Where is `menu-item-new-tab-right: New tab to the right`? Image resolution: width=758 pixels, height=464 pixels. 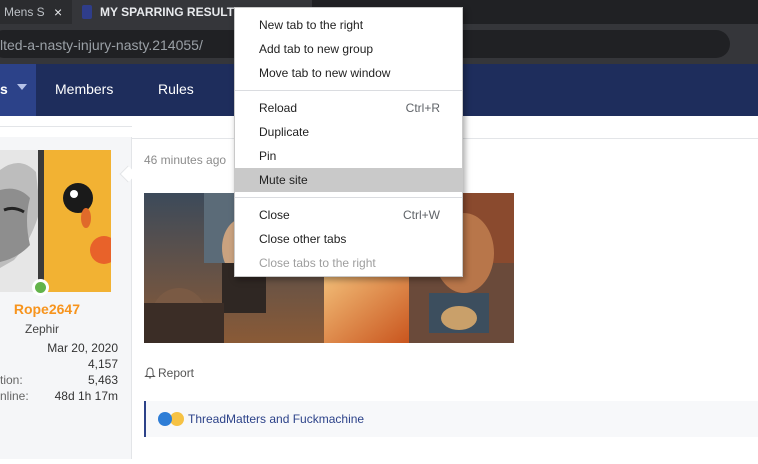
menu-item-new-tab-right: New tab to the right is located at coordinates (348, 25).